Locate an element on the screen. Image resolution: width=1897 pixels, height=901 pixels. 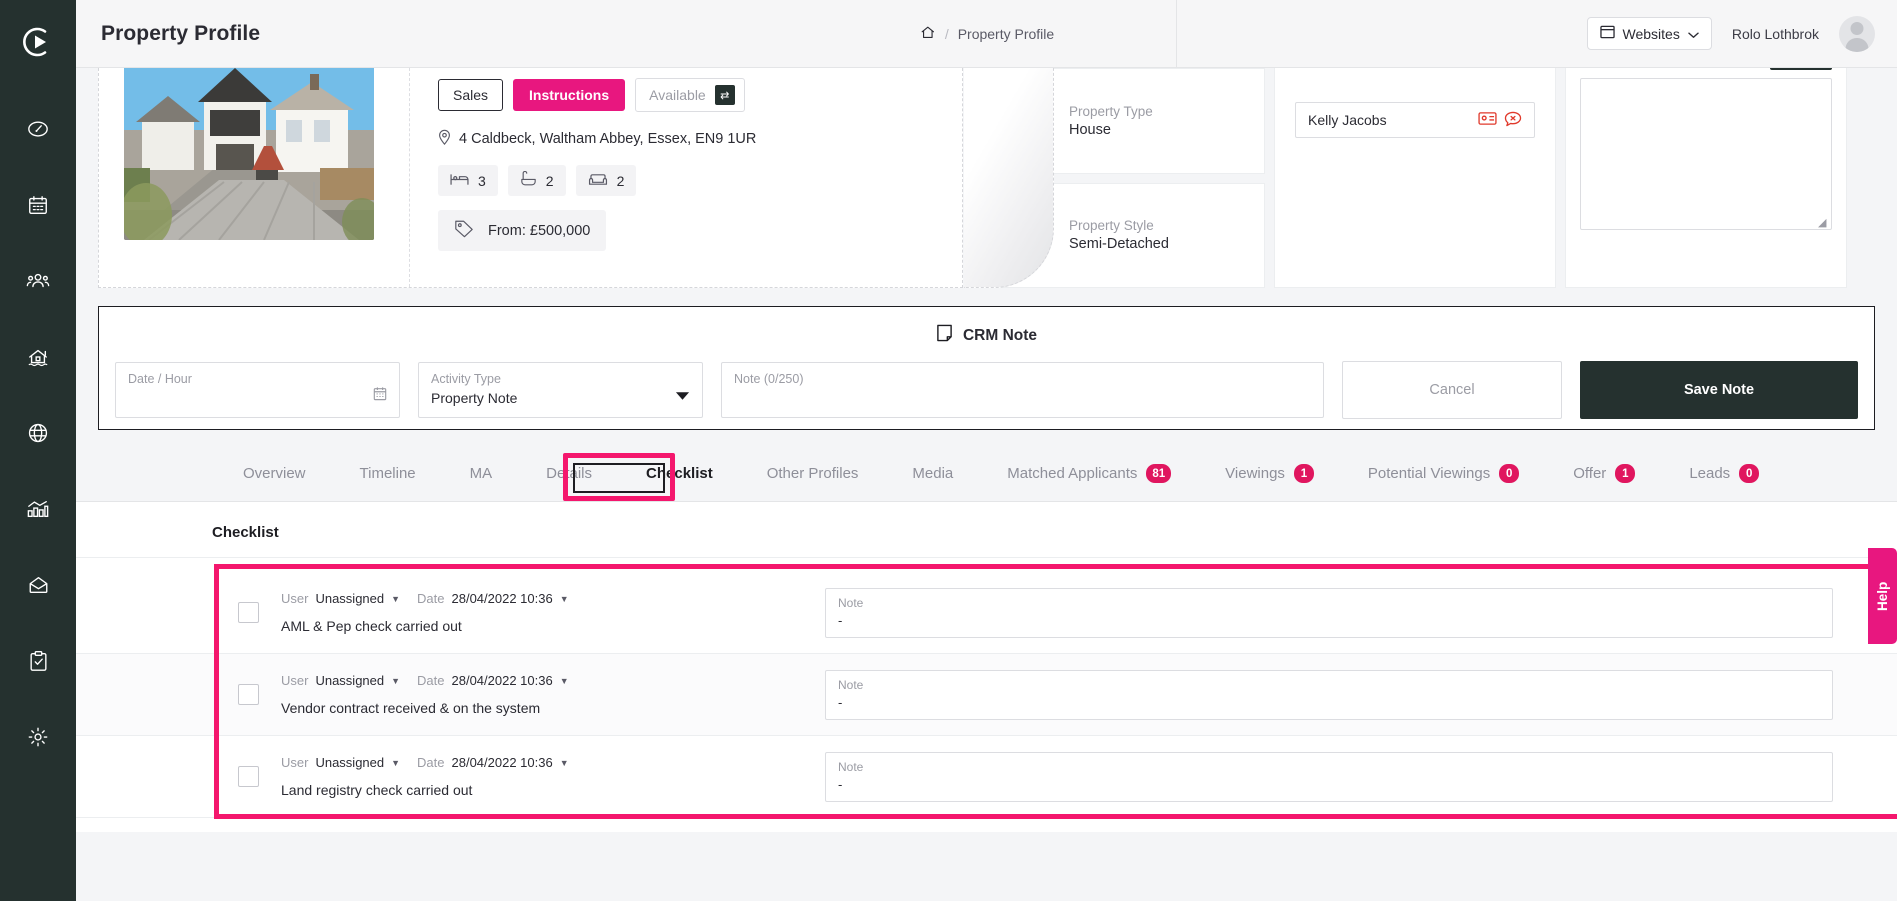
save-note-button: Save Note is located at coordinates (1719, 390).